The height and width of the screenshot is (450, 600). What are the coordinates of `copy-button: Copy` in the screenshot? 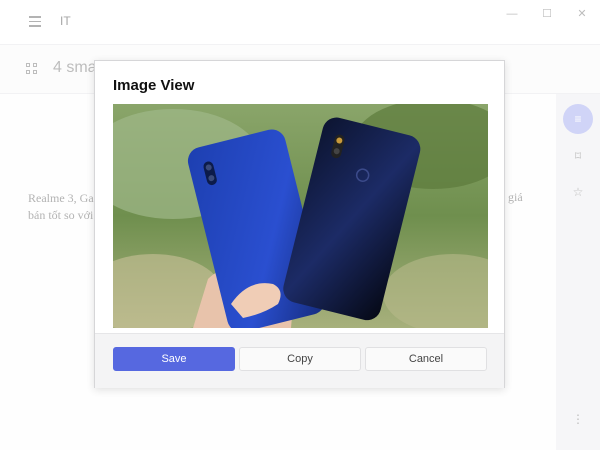 It's located at (300, 359).